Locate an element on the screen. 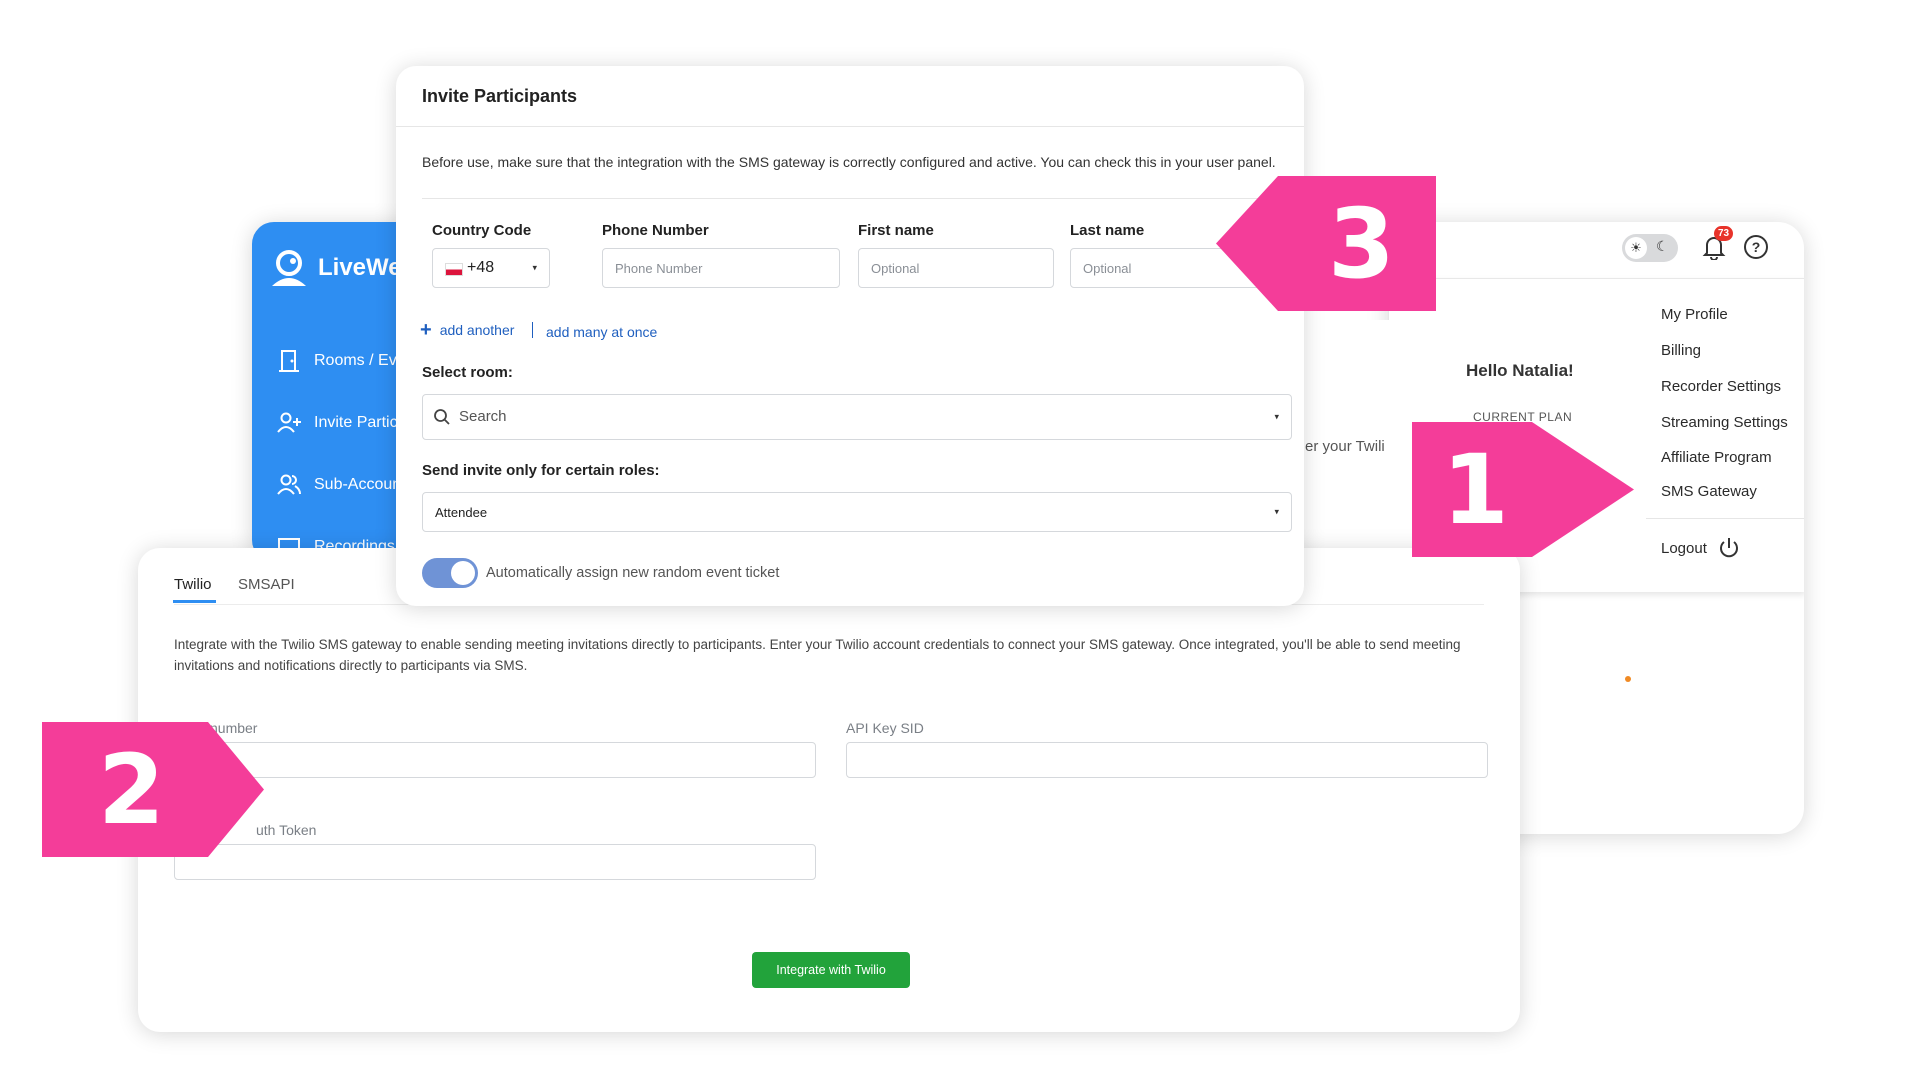 This screenshot has width=1920, height=1080. door-icon is located at coordinates (289, 361).